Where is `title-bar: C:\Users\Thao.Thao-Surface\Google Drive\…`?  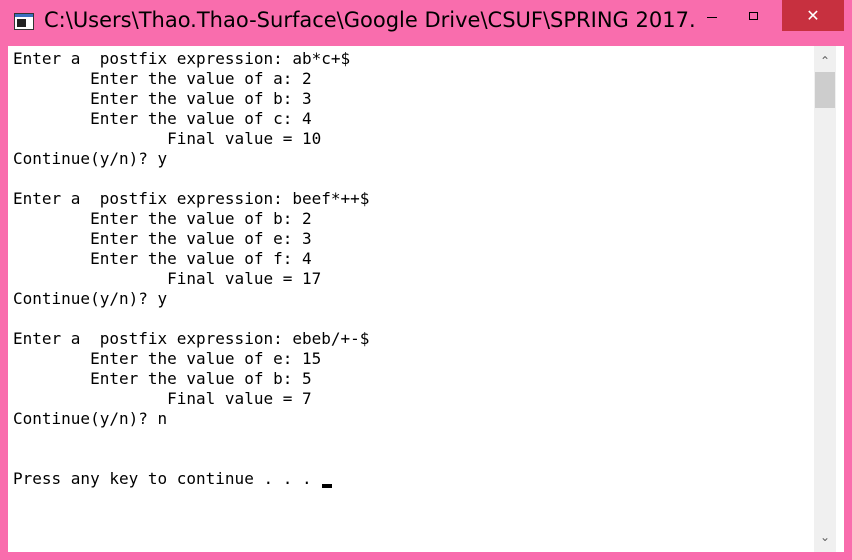 title-bar: C:\Users\Thao.Thao-Surface\Google Drive\… is located at coordinates (426, 23).